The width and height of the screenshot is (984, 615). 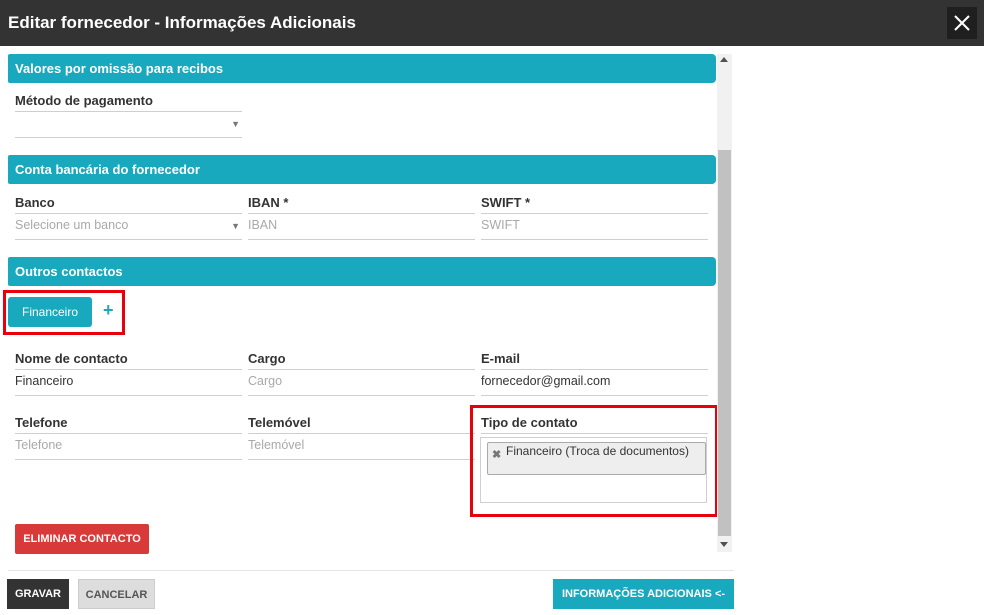 What do you see at coordinates (44, 381) in the screenshot?
I see `contact-name-value: Financeiro` at bounding box center [44, 381].